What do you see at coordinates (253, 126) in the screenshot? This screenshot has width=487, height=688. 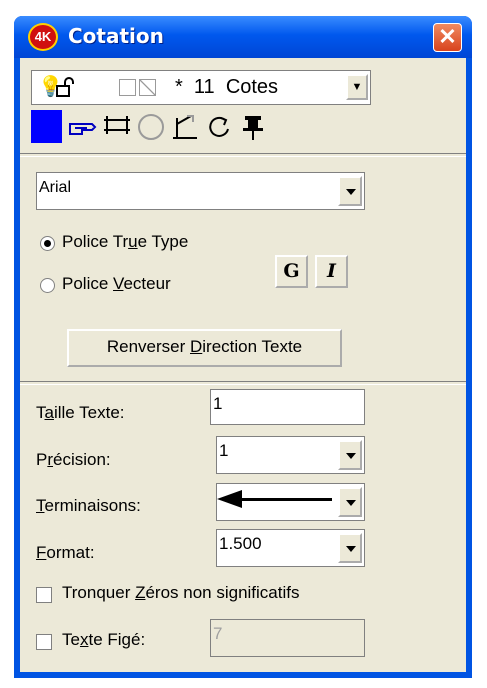 I see `pushpin-icon` at bounding box center [253, 126].